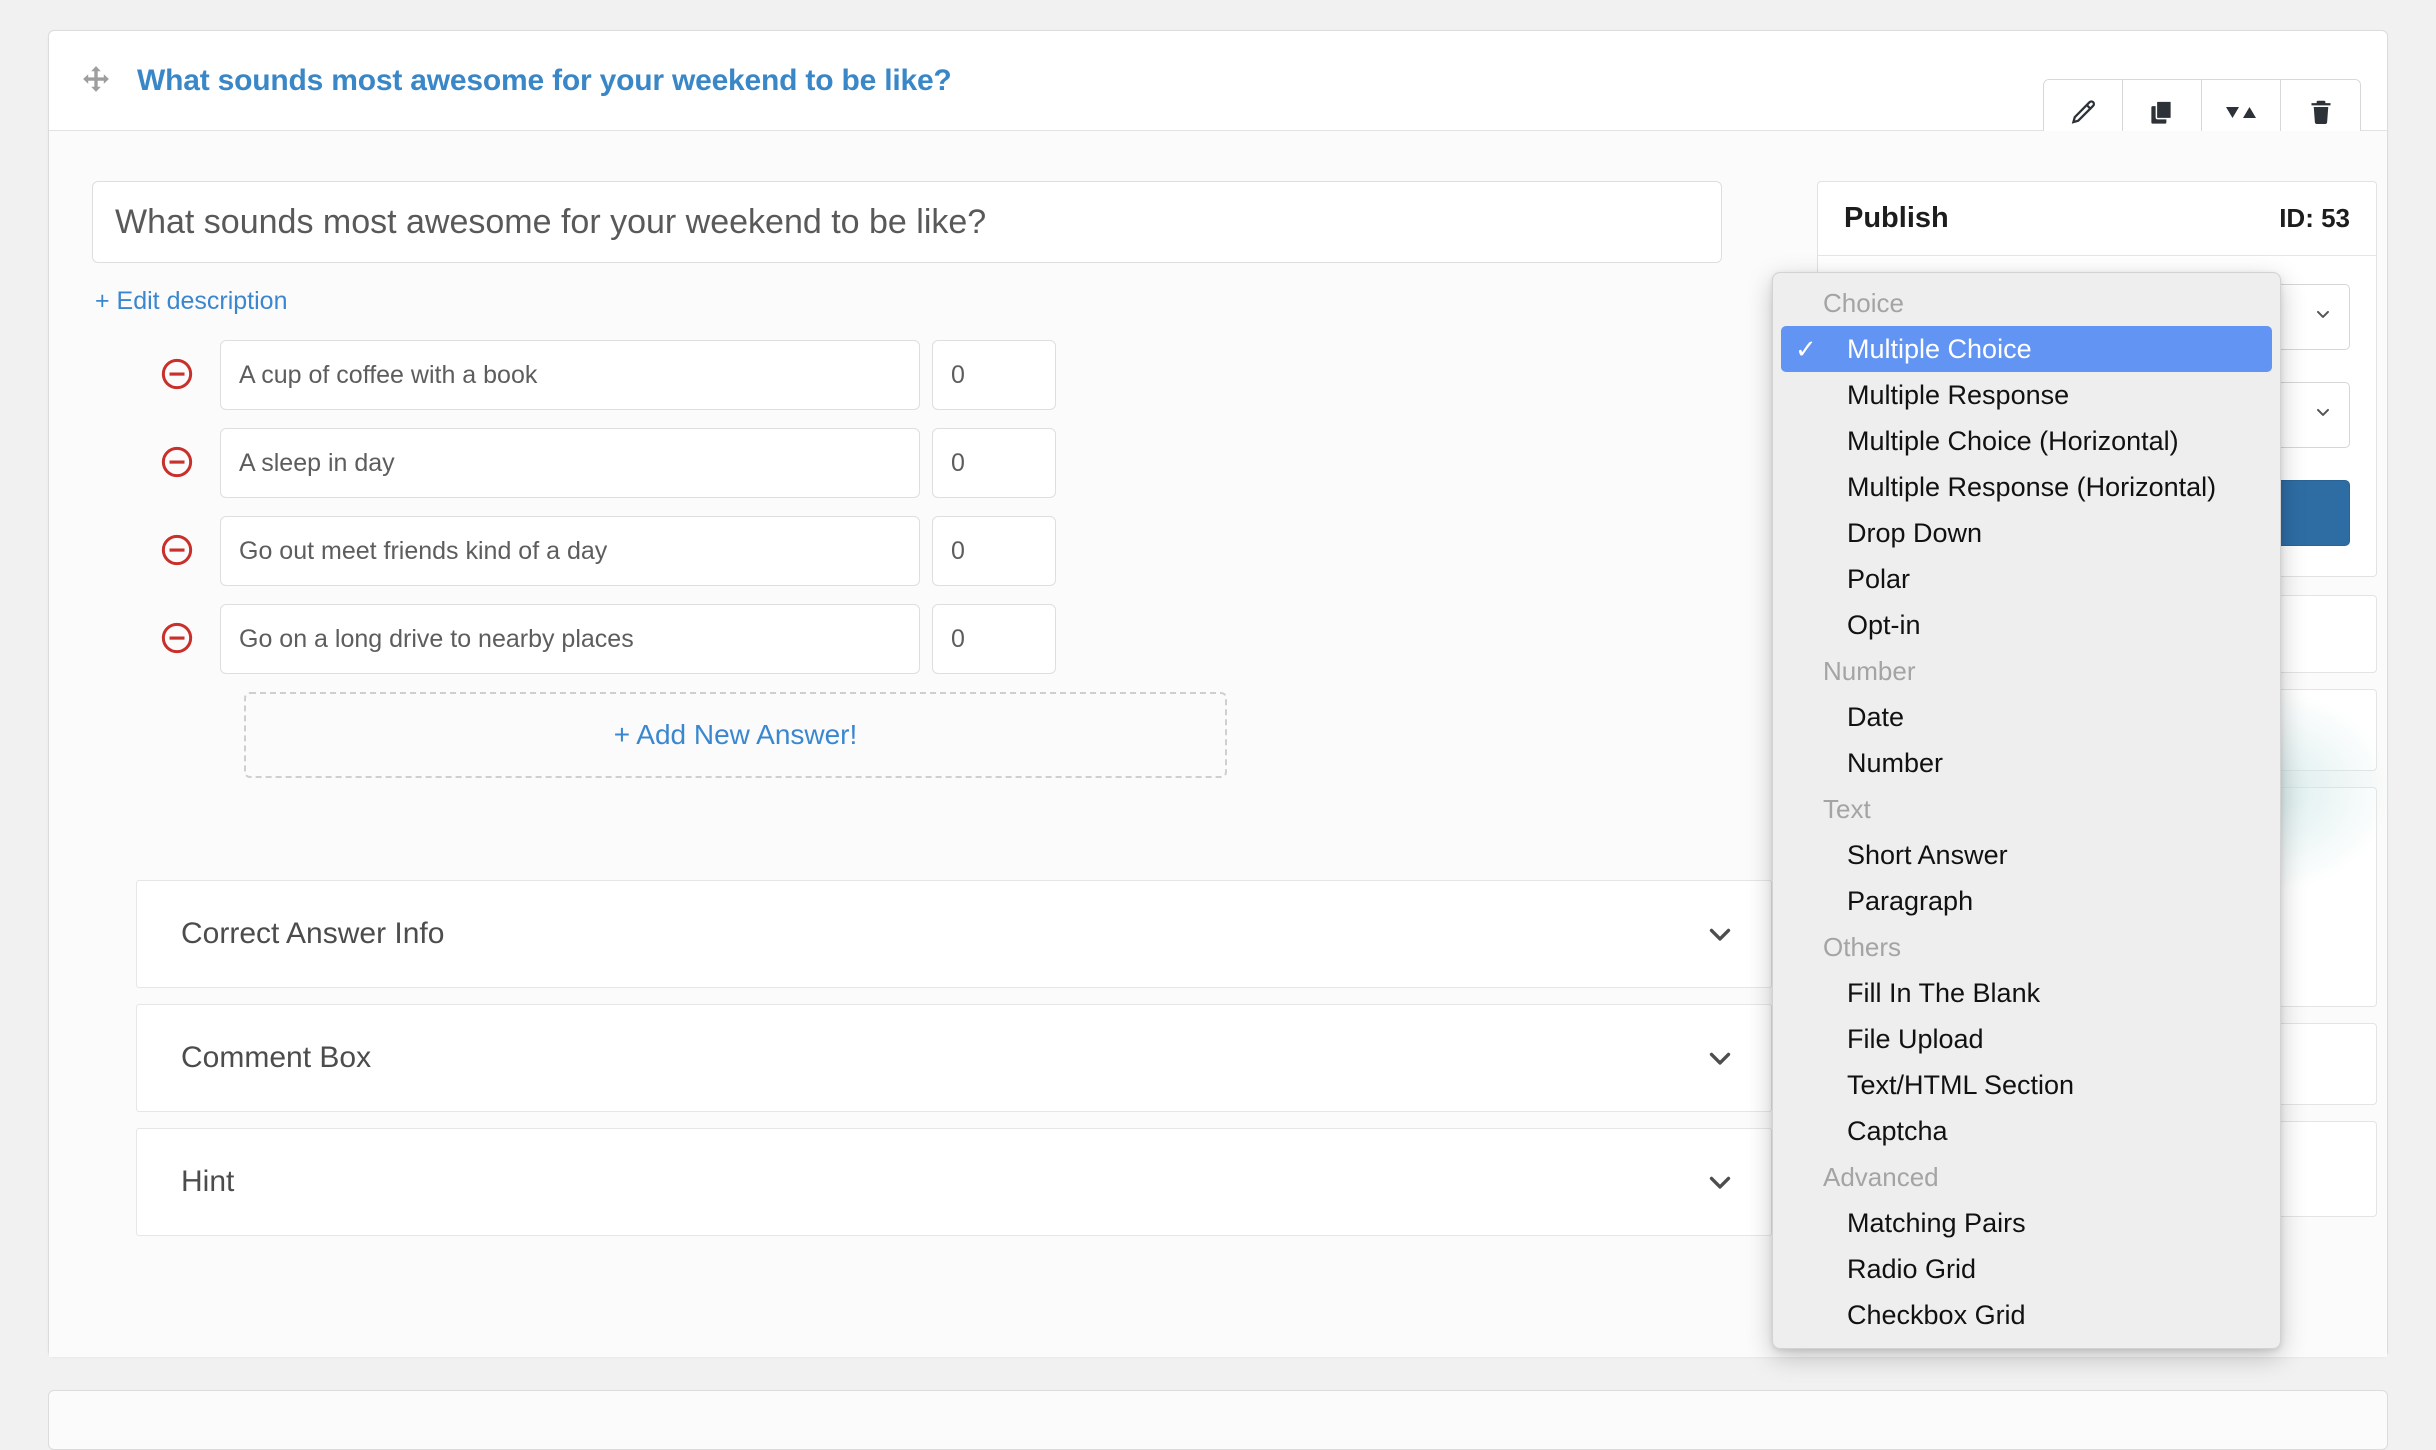 The height and width of the screenshot is (1450, 2436). I want to click on dropdown-option-label: Opt-in, so click(1884, 625).